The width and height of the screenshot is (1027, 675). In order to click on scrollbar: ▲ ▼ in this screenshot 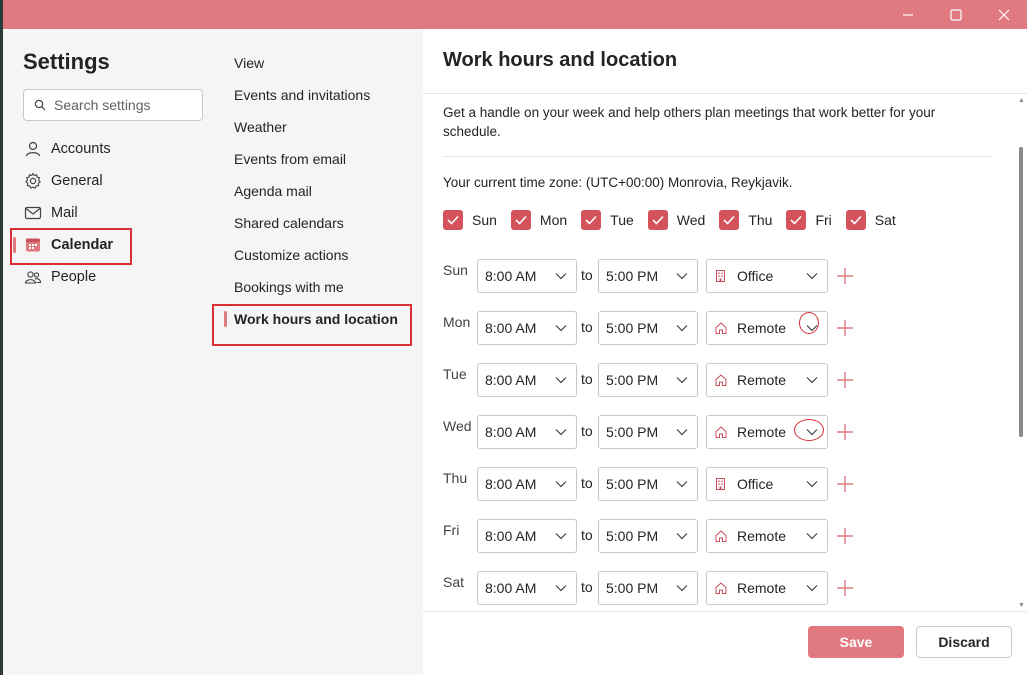, I will do `click(1021, 353)`.